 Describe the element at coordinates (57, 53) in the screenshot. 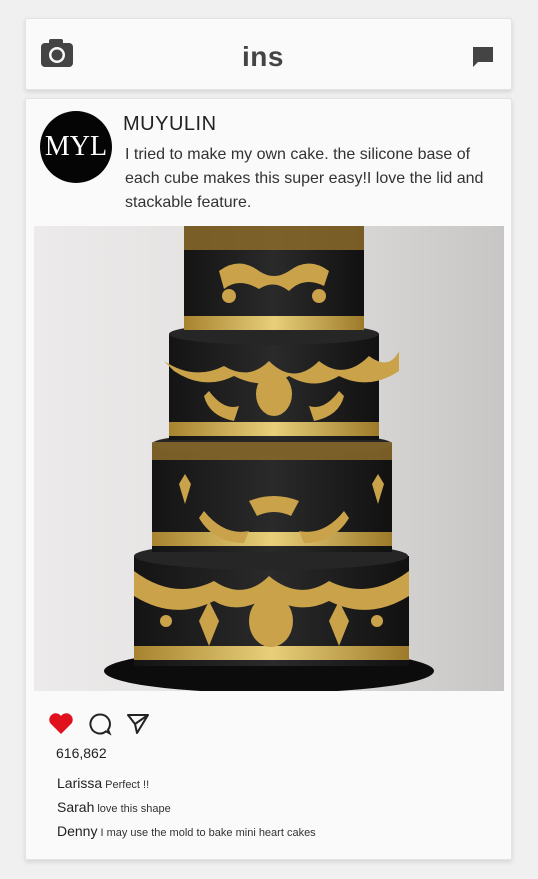

I see `camera-icon` at that location.